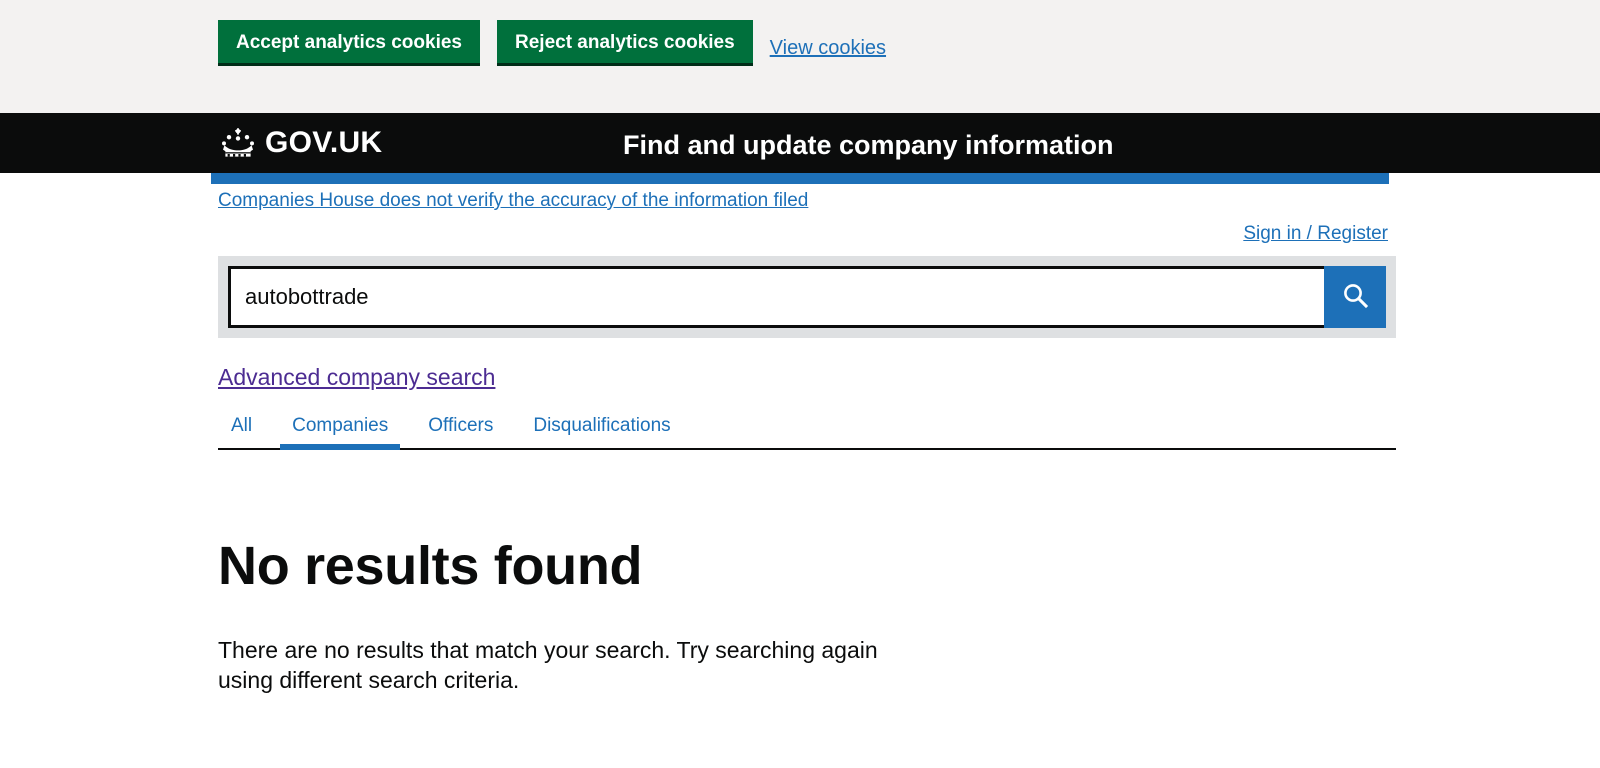 This screenshot has height=768, width=1600. I want to click on view-cookies-link: View cookies, so click(828, 40).